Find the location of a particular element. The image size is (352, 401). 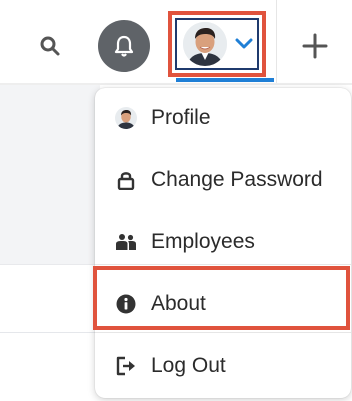

profile-button-inner is located at coordinates (217, 44).